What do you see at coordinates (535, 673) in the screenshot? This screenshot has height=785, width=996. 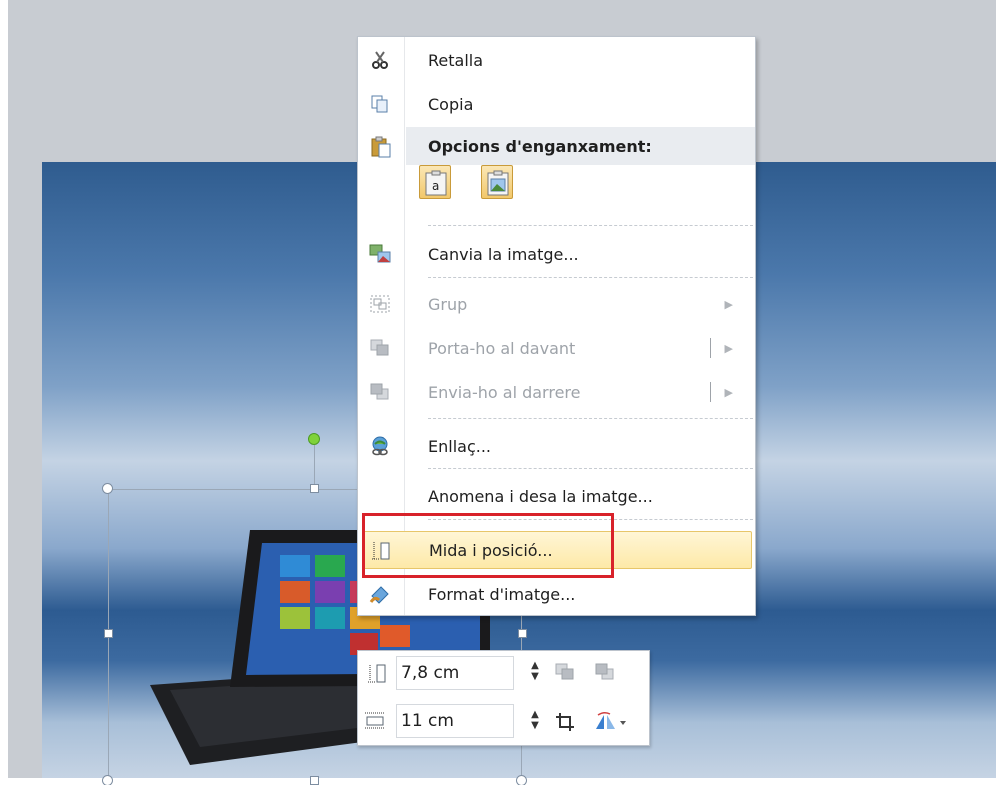 I see `height-spinner: ▲ ▼` at bounding box center [535, 673].